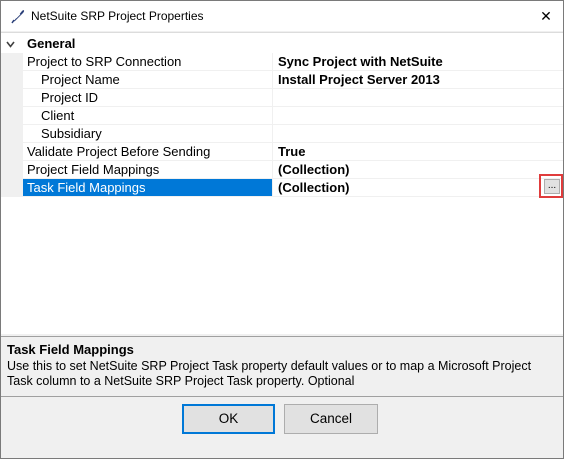 This screenshot has width=564, height=459. I want to click on property-row: Task Field Mappings (Collection), so click(282, 188).